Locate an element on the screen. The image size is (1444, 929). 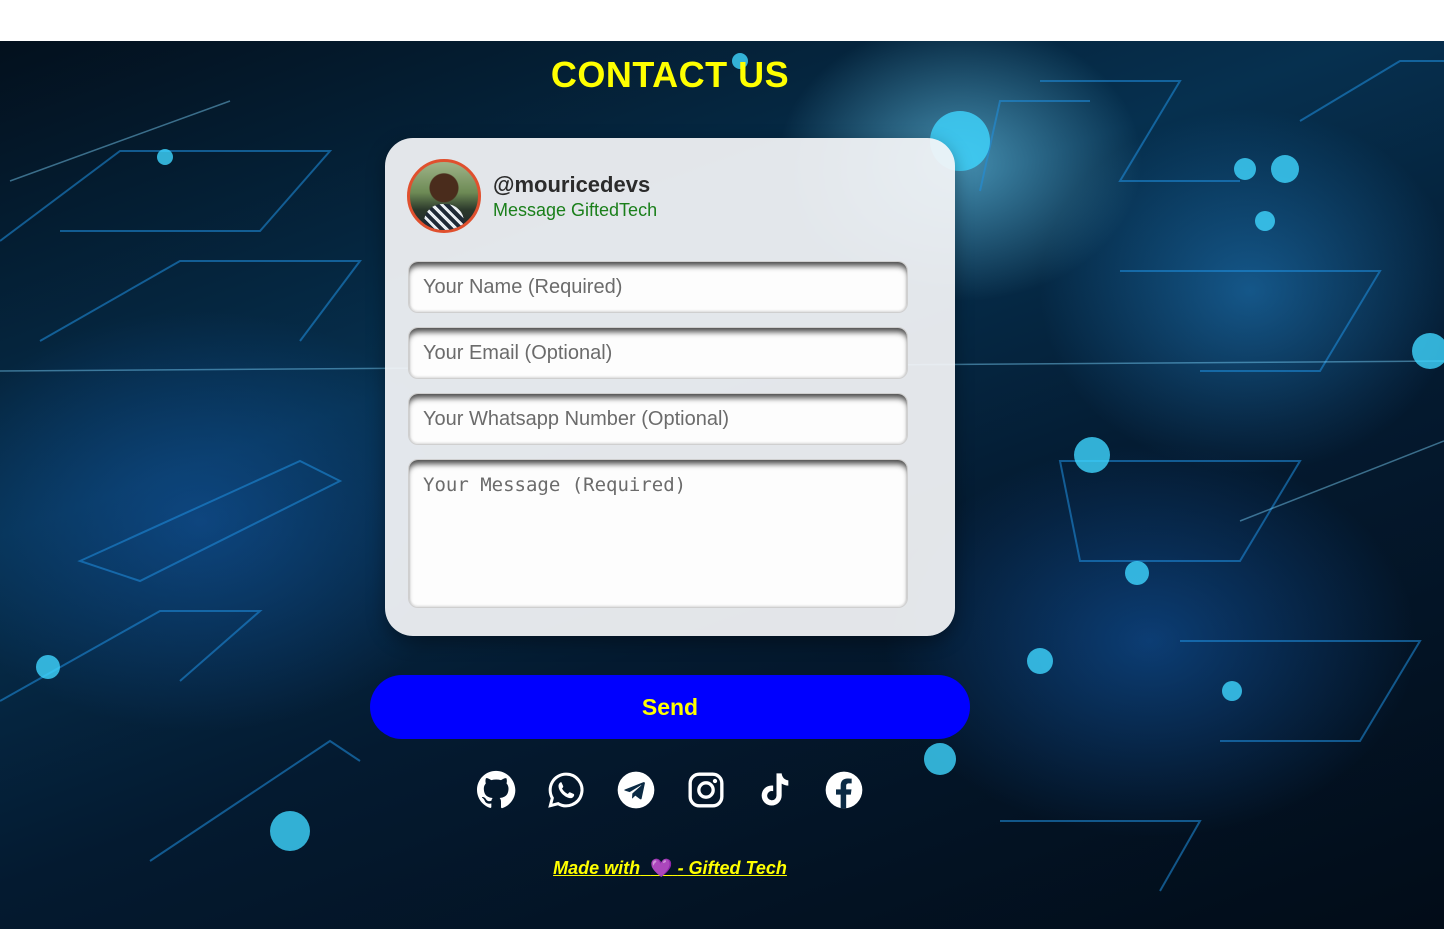
whatsapp-icon is located at coordinates (566, 790).